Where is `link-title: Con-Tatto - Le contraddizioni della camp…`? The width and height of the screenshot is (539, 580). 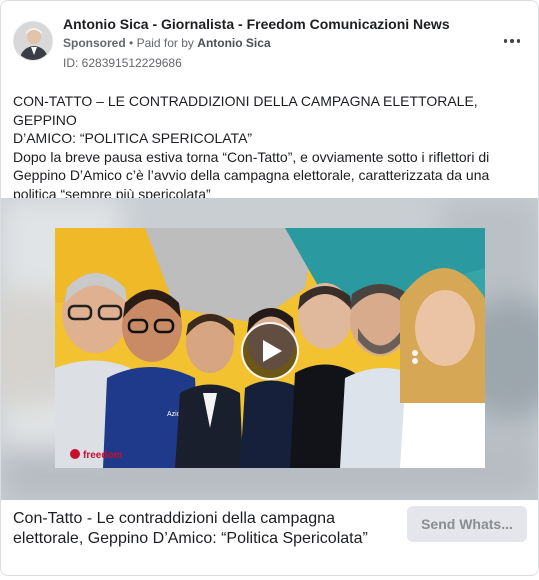 link-title: Con-Tatto - Le contraddizioni della camp… is located at coordinates (203, 529).